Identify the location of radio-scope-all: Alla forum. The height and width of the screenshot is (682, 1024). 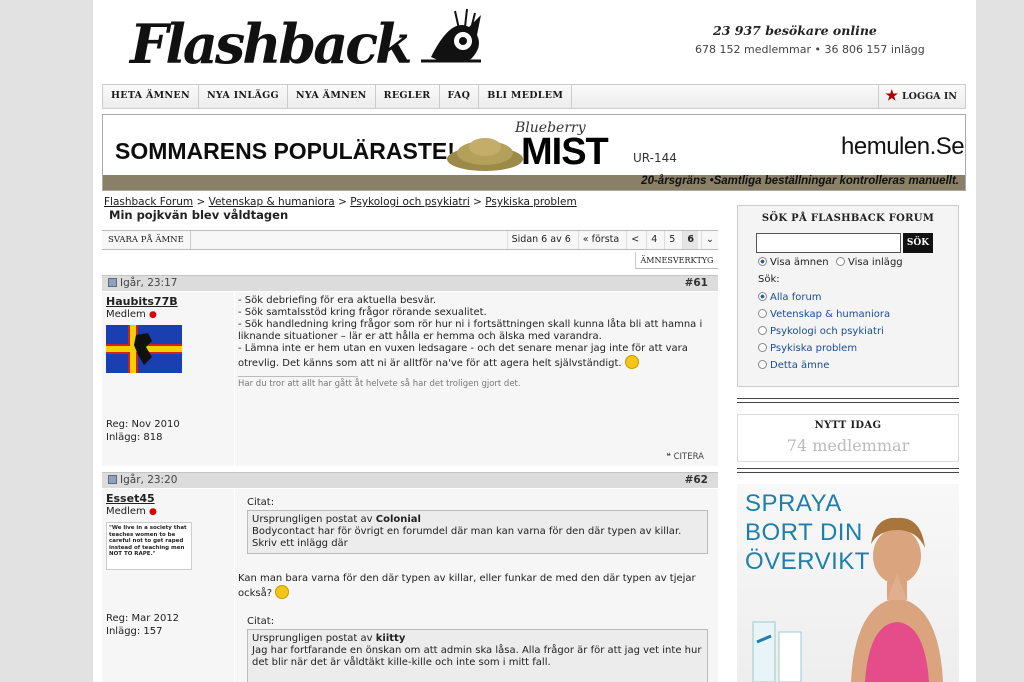
(790, 297).